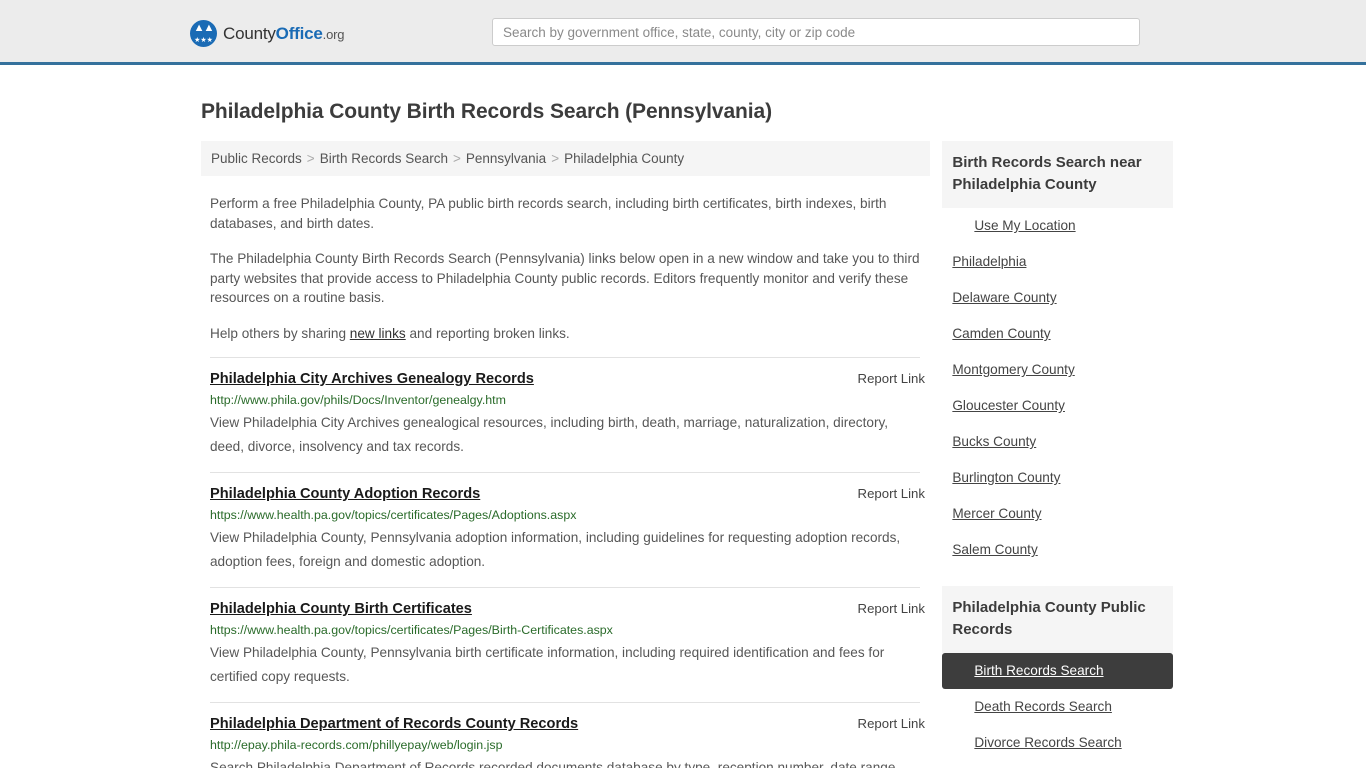 The height and width of the screenshot is (768, 1366). Describe the element at coordinates (203, 40) in the screenshot. I see `stars-icon: ★★★` at that location.